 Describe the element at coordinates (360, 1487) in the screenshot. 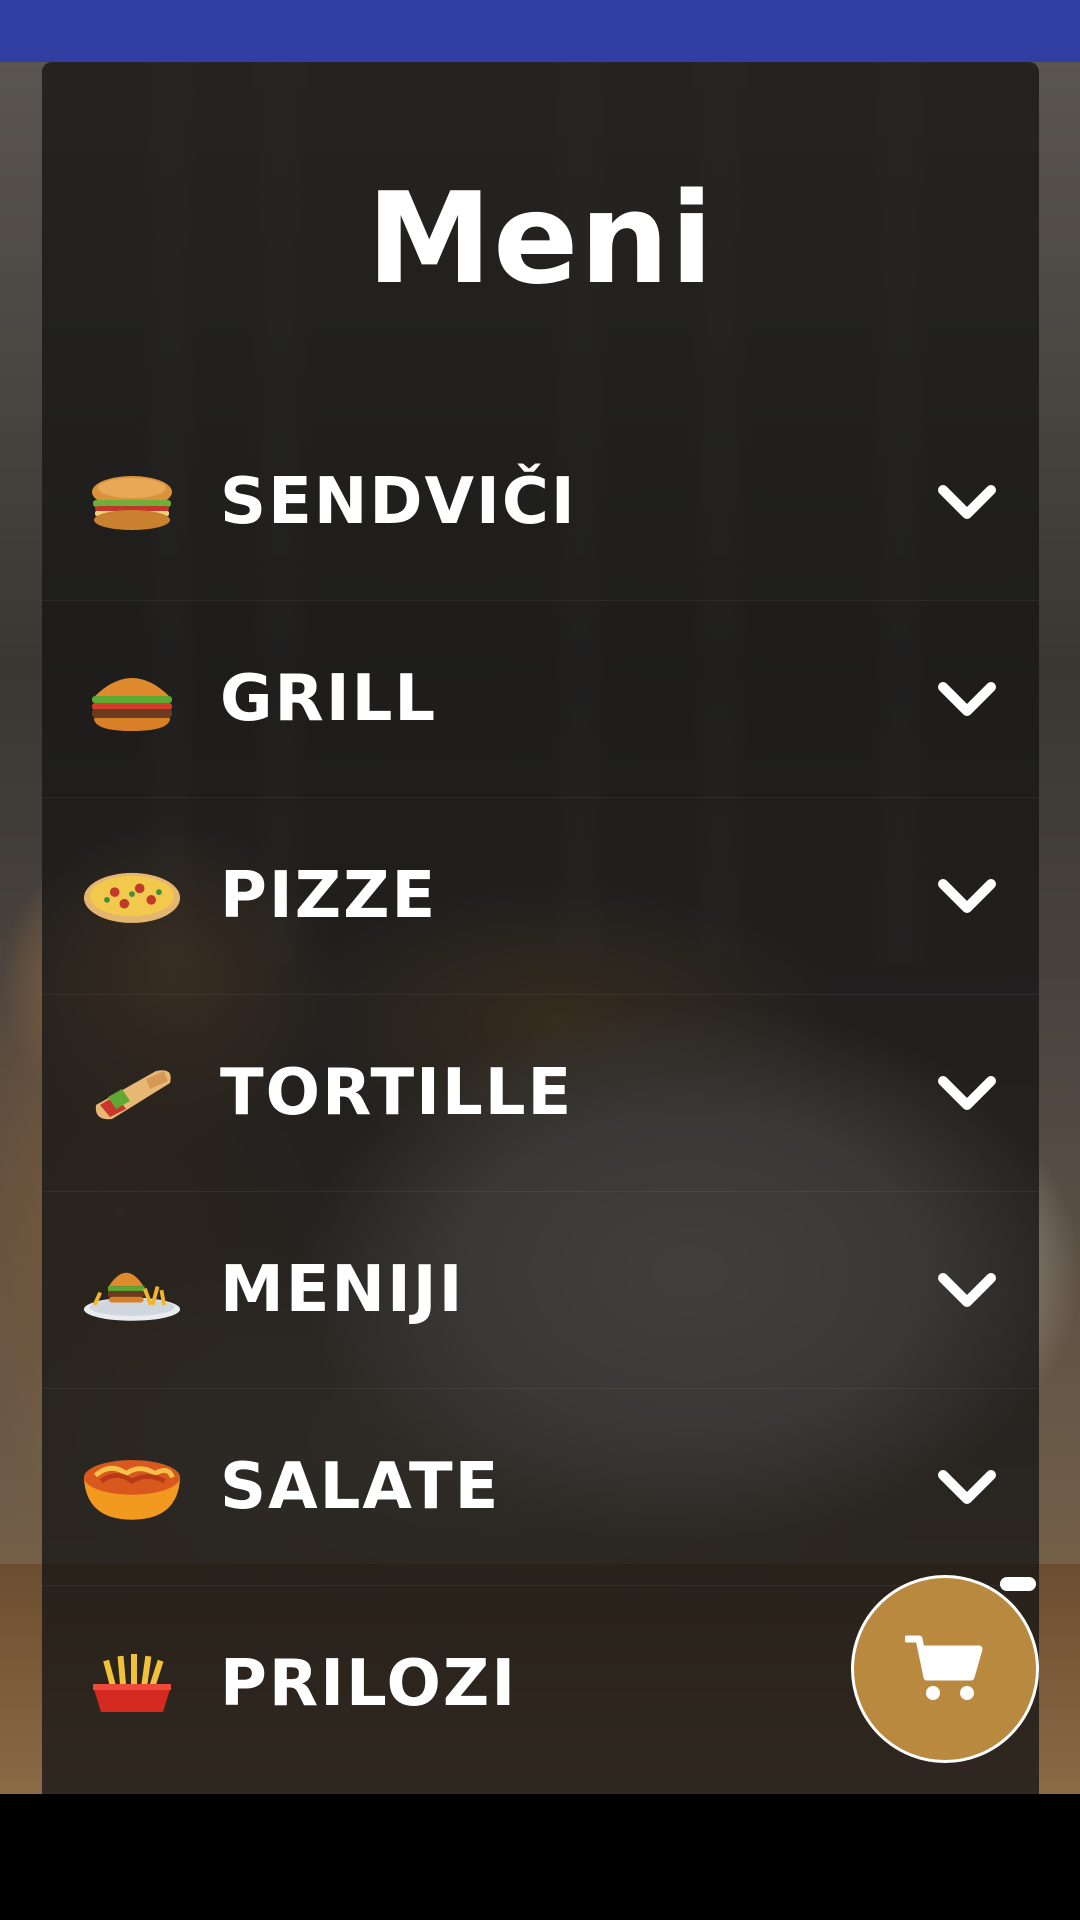

I see `menu-item-label: SALATE` at that location.